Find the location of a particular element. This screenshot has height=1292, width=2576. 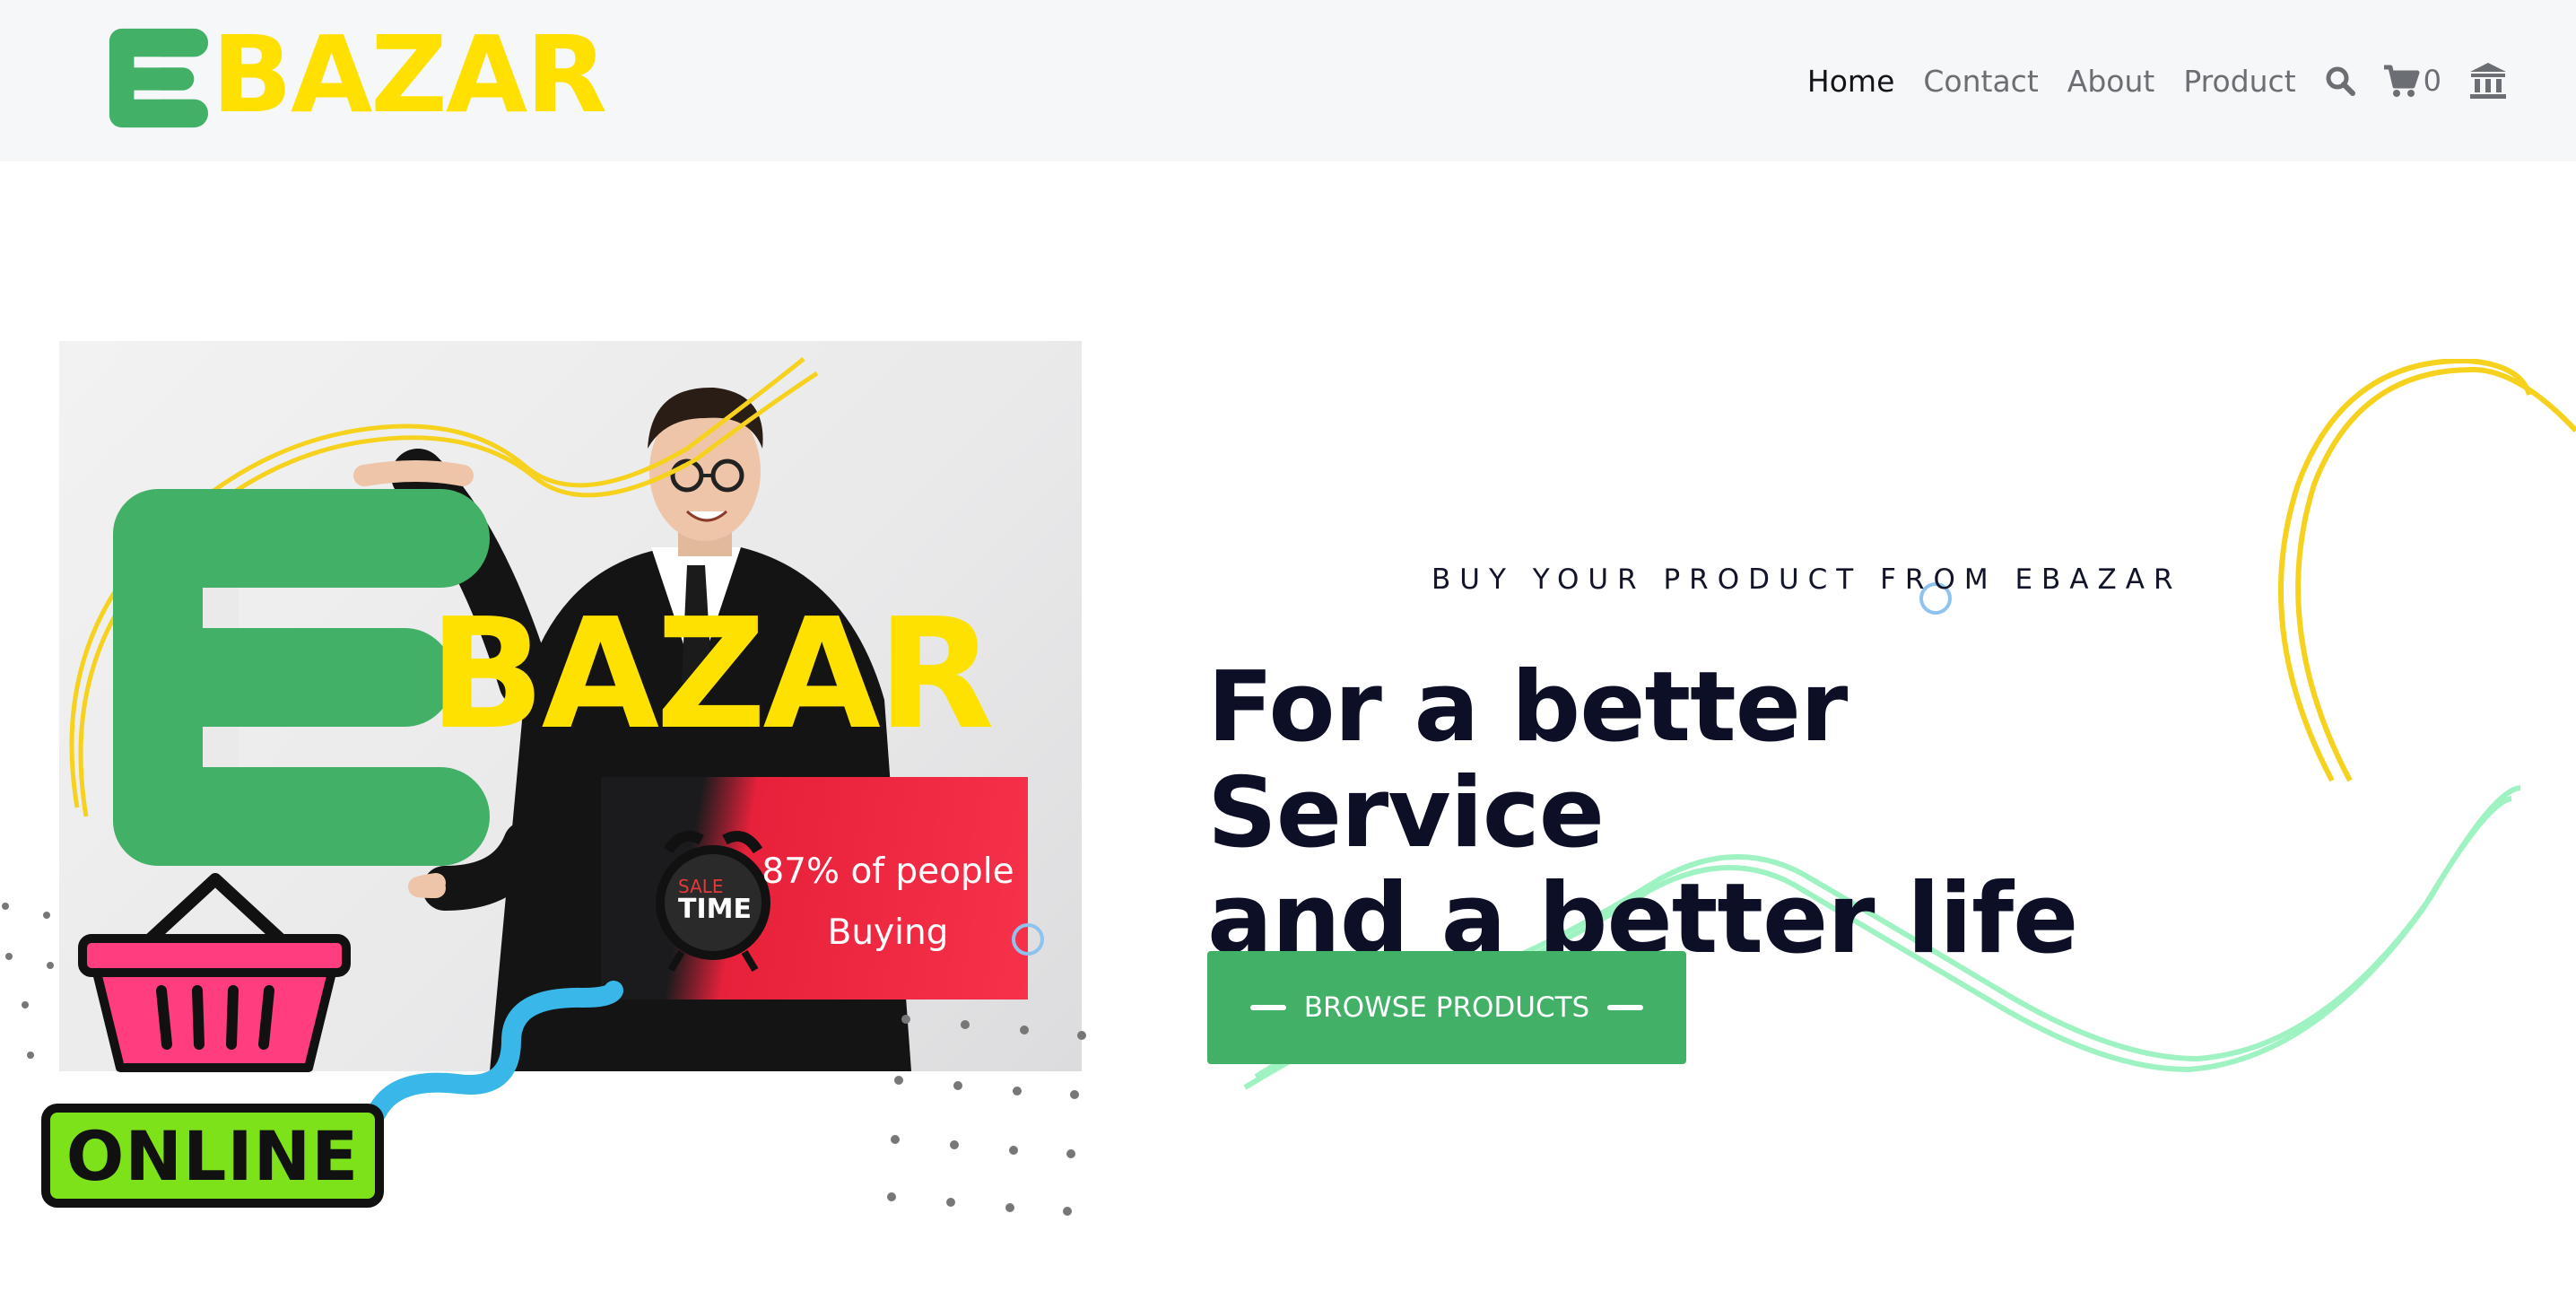

blue-squiggle-decoration is located at coordinates (495, 1051).